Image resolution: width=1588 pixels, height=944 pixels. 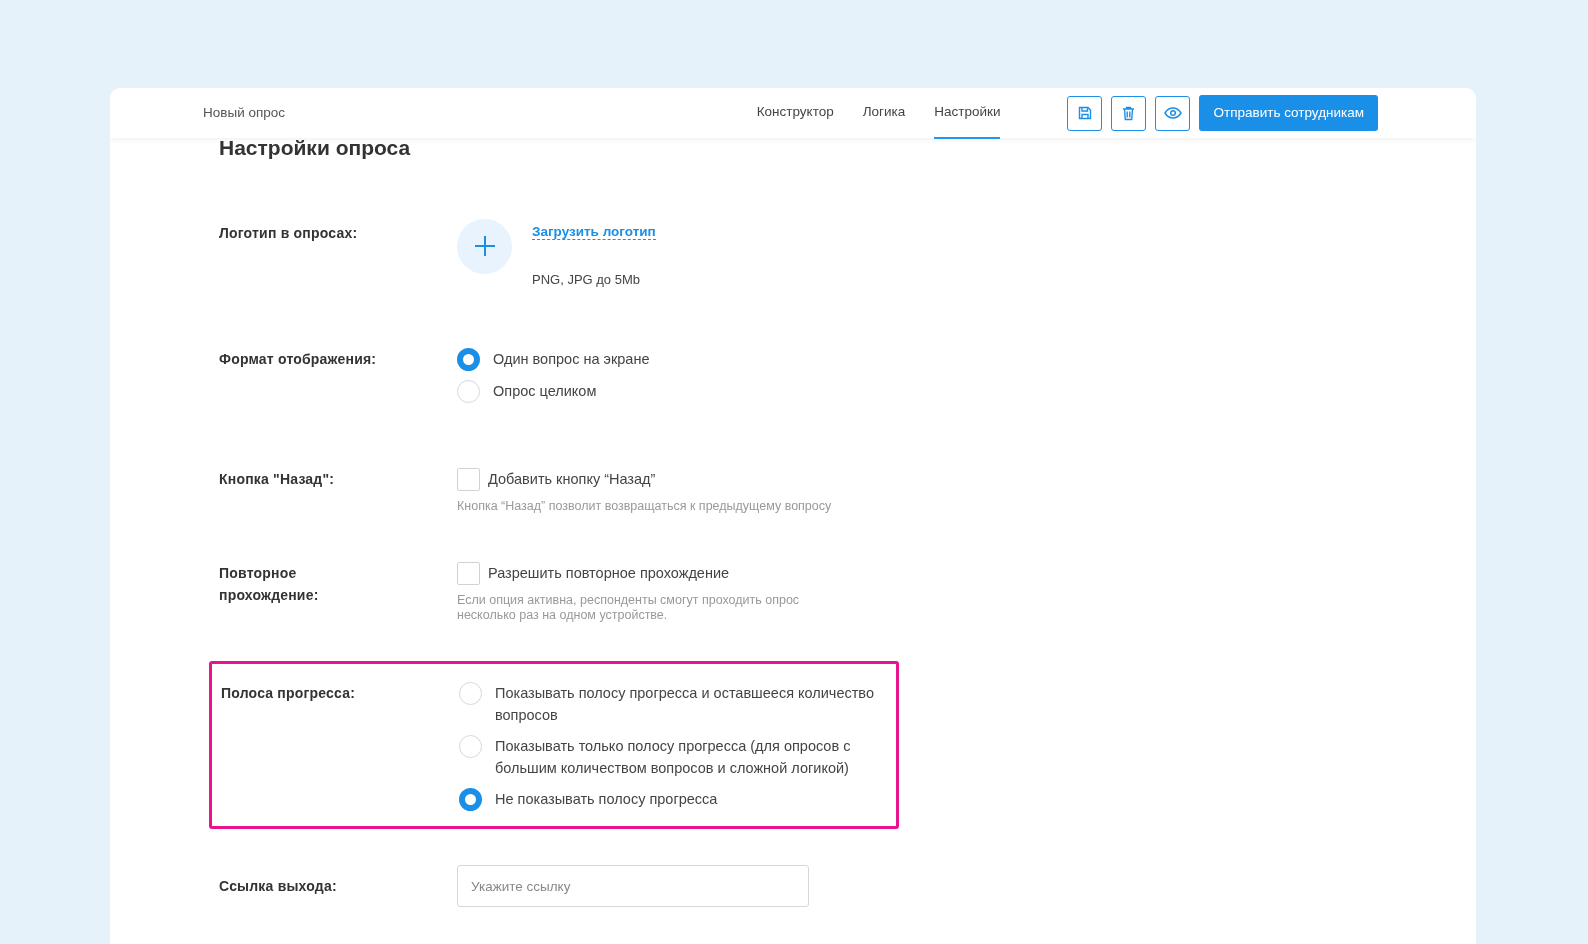 I want to click on nav-tab: Настройки, so click(x=967, y=114).